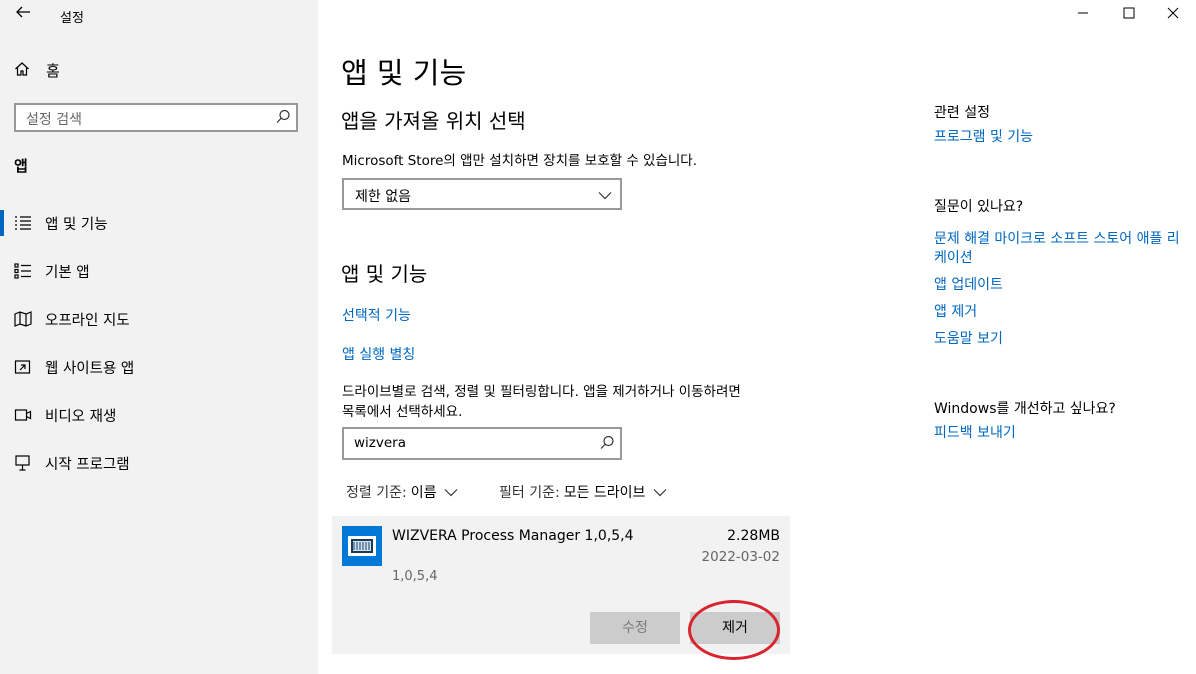 The width and height of the screenshot is (1196, 674). Describe the element at coordinates (482, 443) in the screenshot. I see `app-search-input: wizvera` at that location.